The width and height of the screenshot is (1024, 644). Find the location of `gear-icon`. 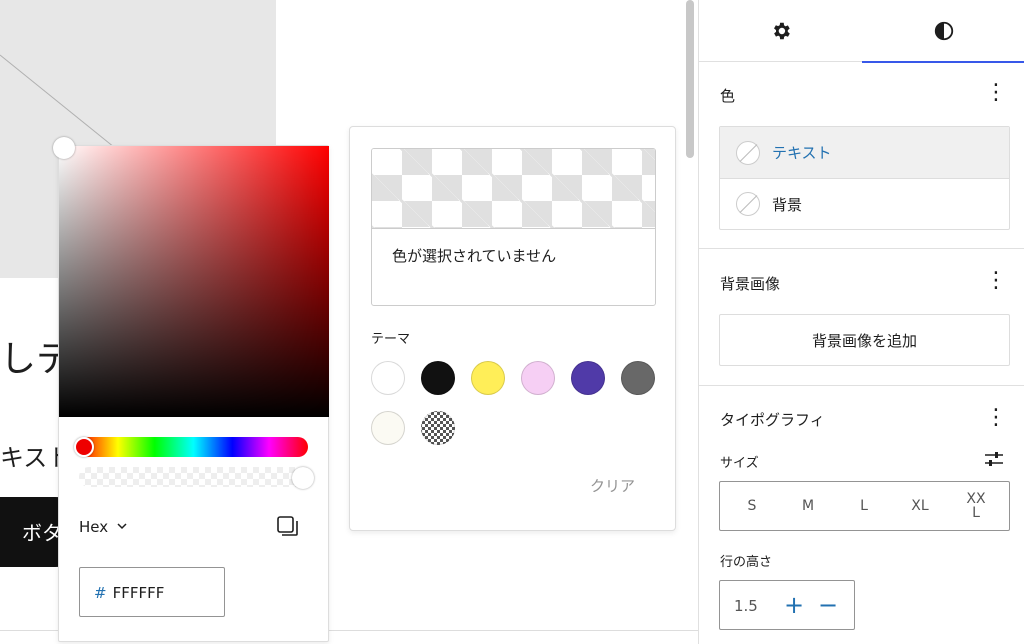

gear-icon is located at coordinates (781, 31).